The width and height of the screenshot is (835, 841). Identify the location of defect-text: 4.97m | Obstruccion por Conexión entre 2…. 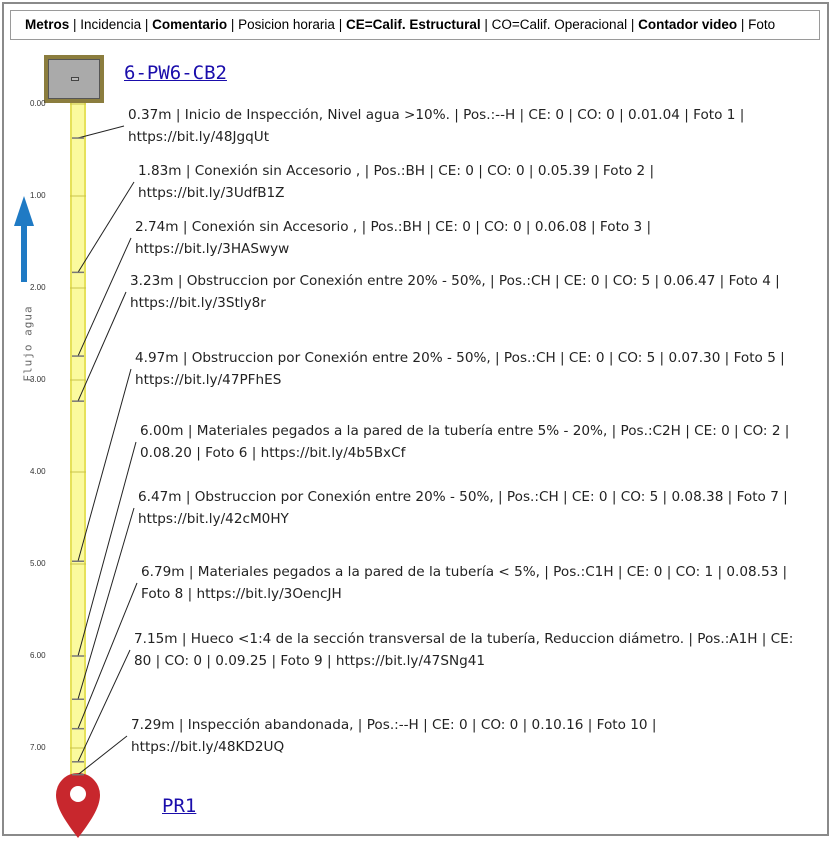
(460, 369).